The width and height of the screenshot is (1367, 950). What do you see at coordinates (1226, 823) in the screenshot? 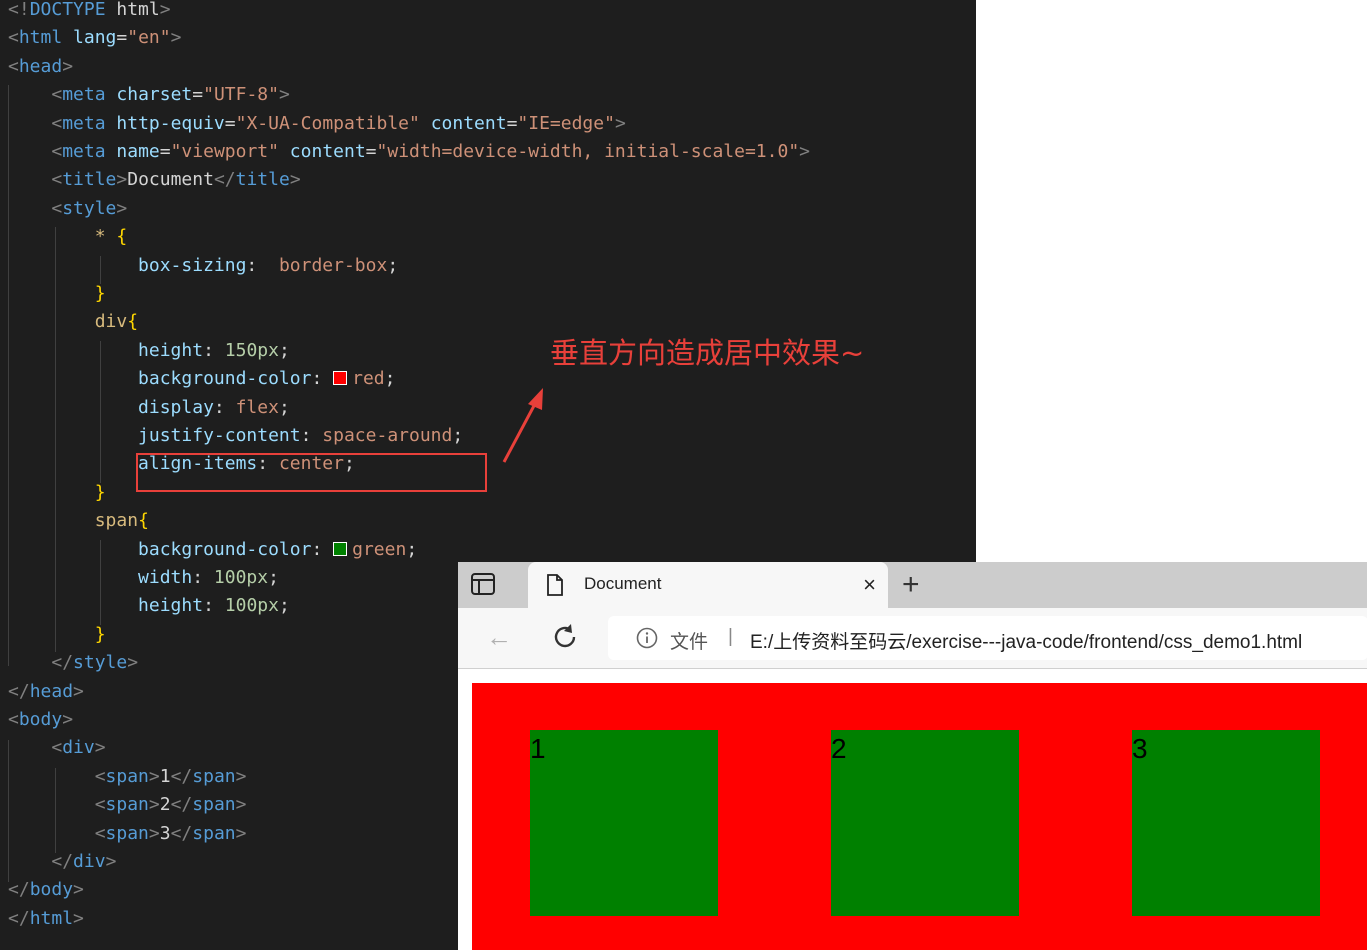
I see `flex-item-3: 3` at bounding box center [1226, 823].